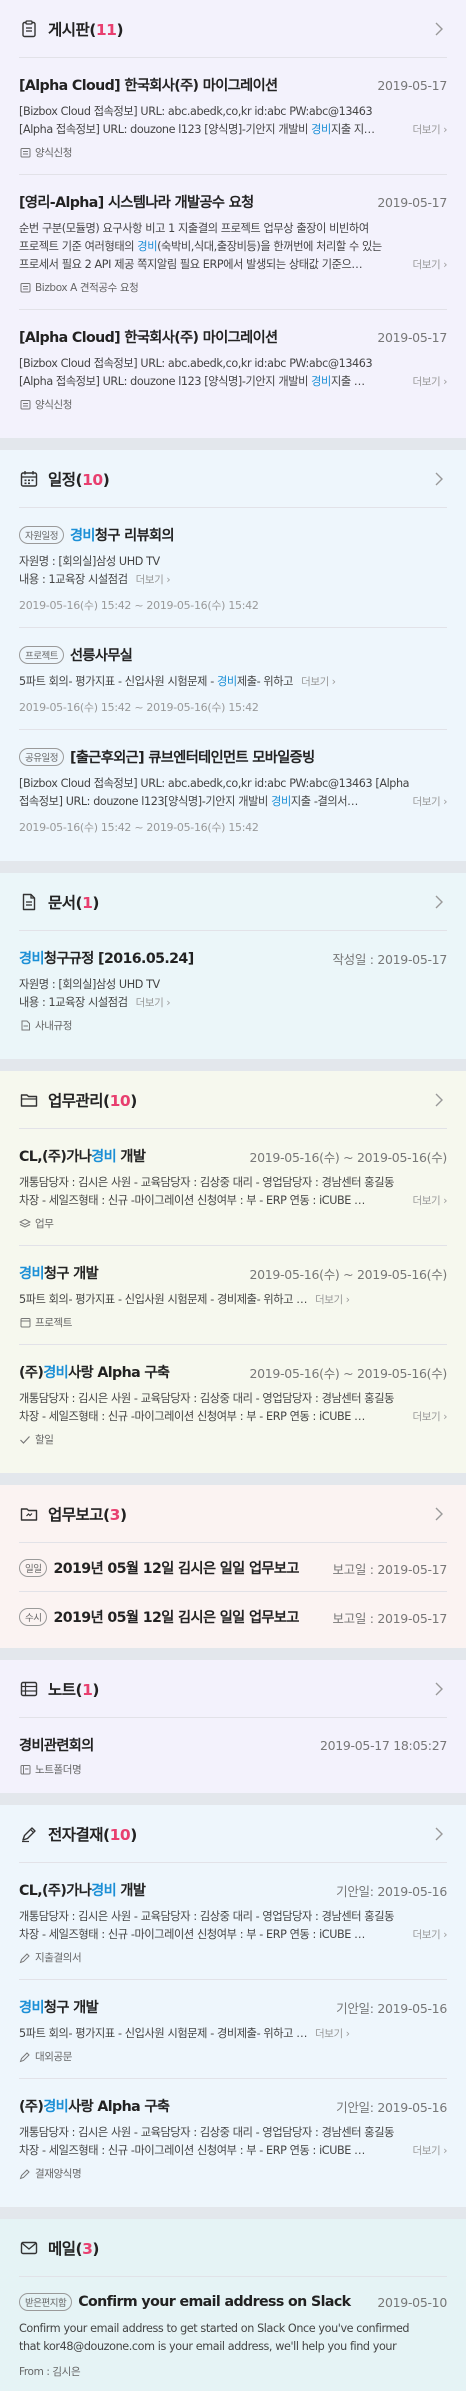 The height and width of the screenshot is (2391, 466). Describe the element at coordinates (233, 902) in the screenshot. I see `docs-header: 문서(1)` at that location.